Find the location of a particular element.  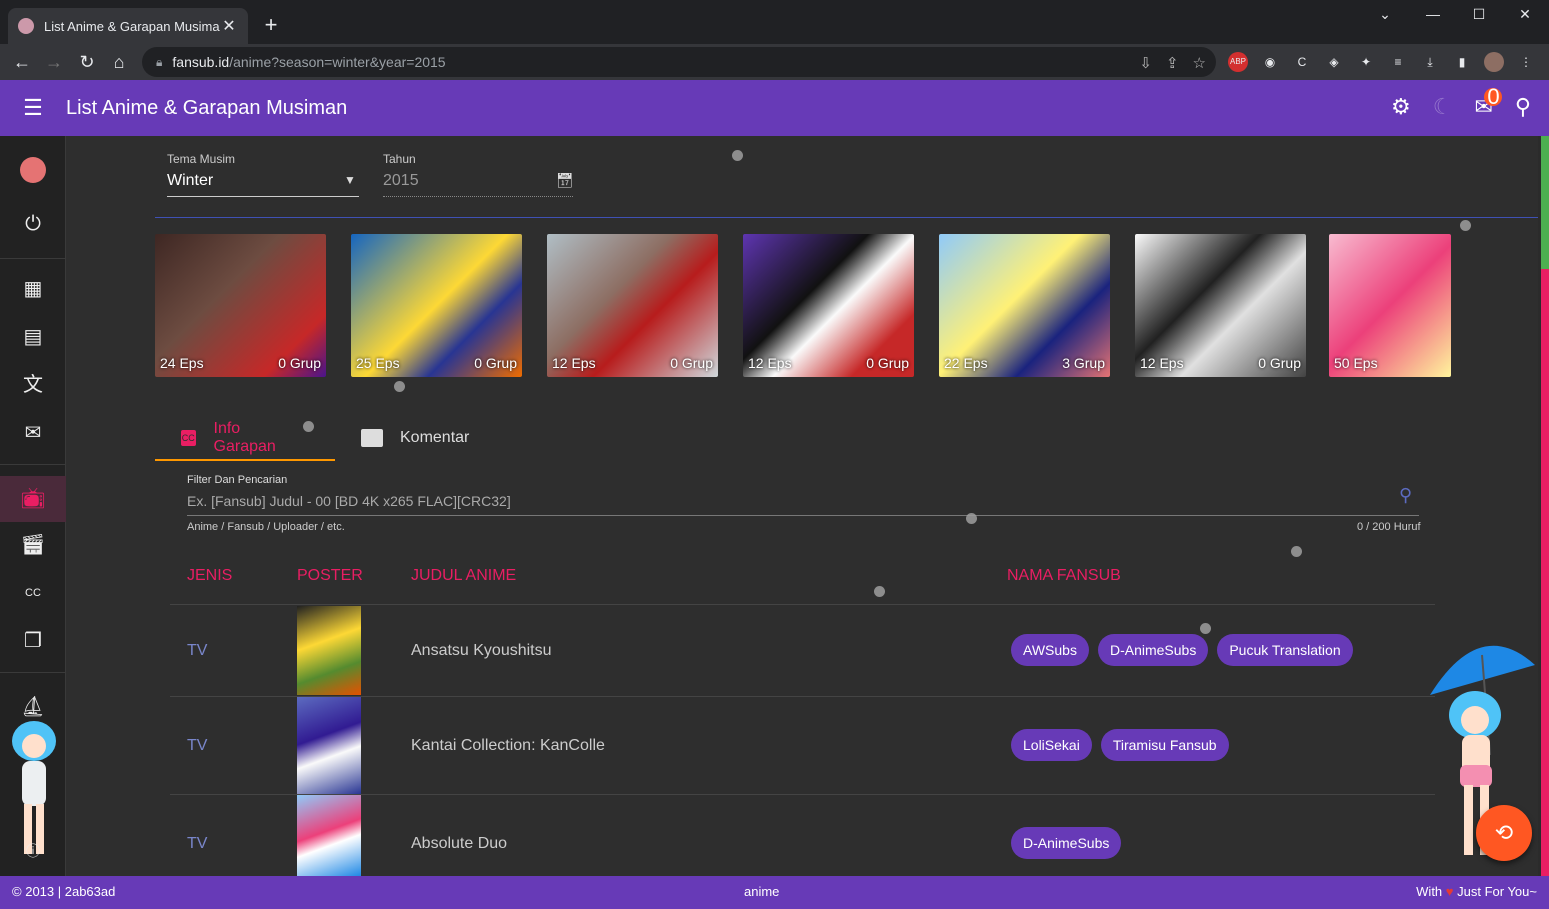

fansub-chip: LoliSekai is located at coordinates (1051, 745).